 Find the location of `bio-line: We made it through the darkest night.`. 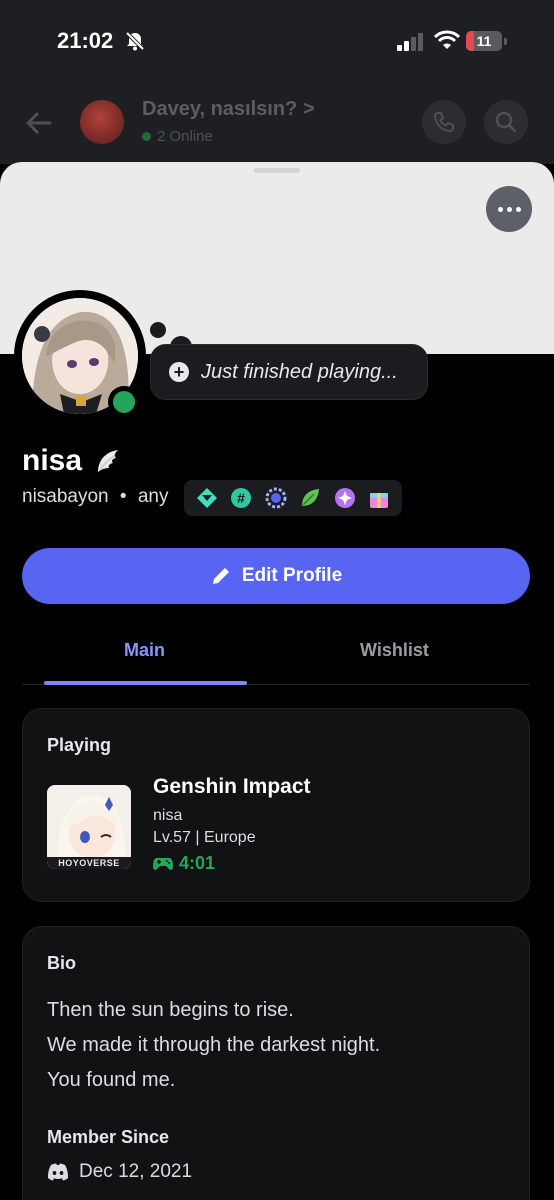

bio-line: We made it through the darkest night. is located at coordinates (214, 1045).